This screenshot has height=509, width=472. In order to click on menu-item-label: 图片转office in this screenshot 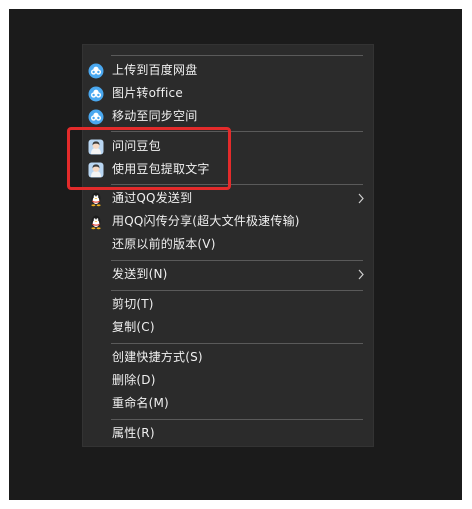, I will do `click(147, 93)`.